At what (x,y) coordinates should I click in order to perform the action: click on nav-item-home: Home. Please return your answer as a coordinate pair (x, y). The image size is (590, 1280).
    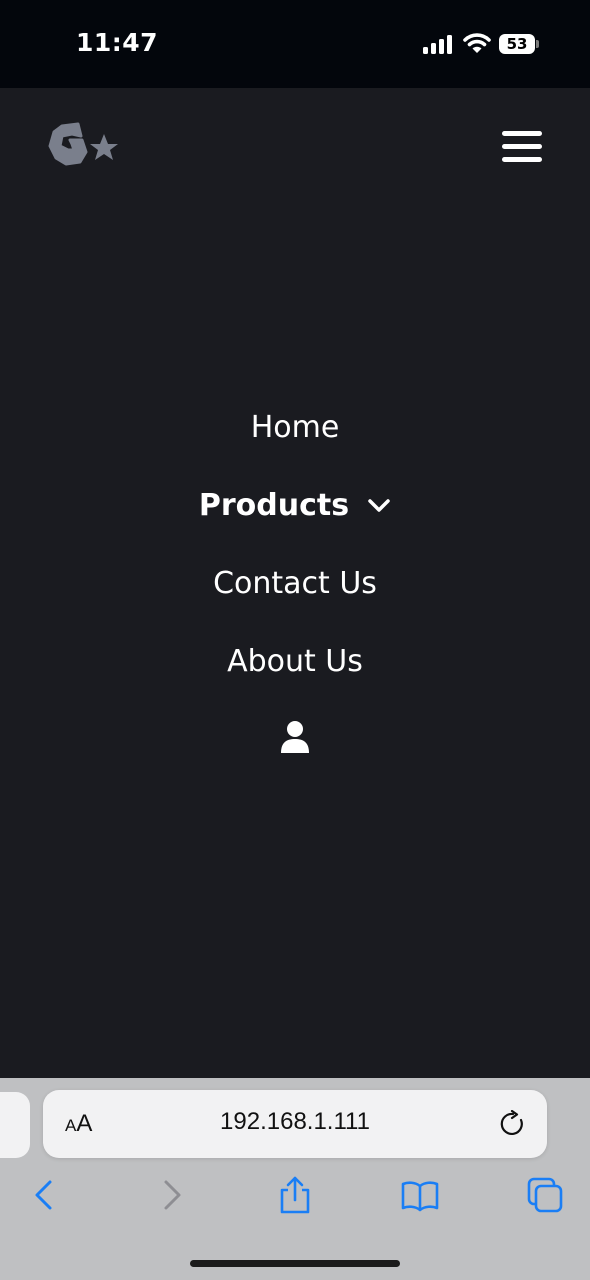
    Looking at the image, I should click on (295, 427).